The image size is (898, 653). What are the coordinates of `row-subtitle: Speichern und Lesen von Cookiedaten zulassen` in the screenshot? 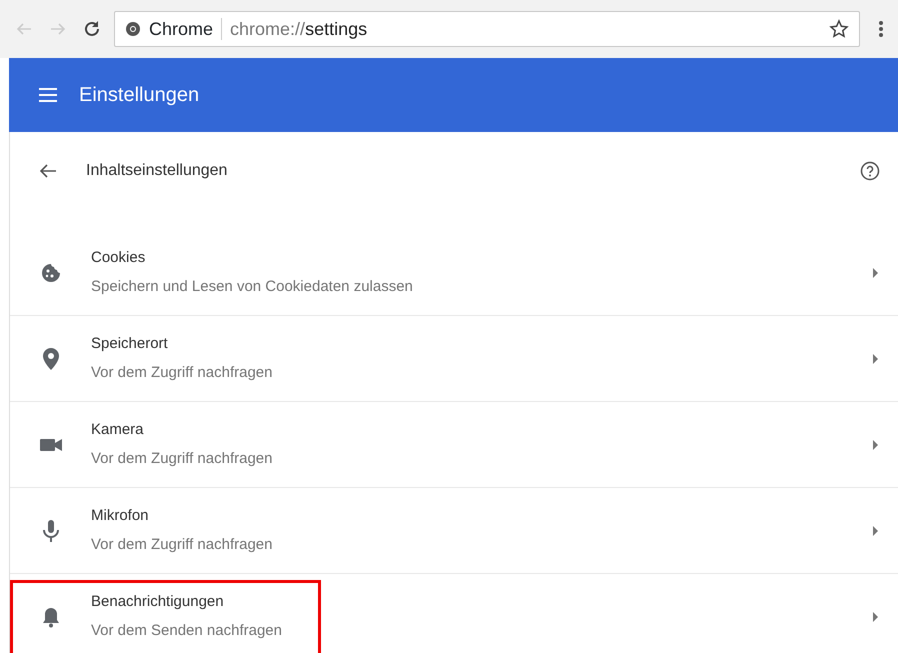 It's located at (252, 286).